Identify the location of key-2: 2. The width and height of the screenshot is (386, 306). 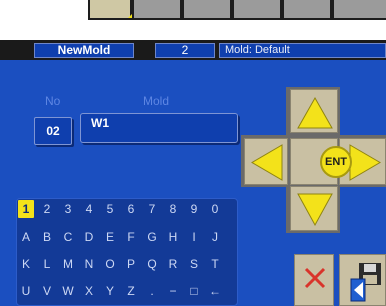
(47, 209).